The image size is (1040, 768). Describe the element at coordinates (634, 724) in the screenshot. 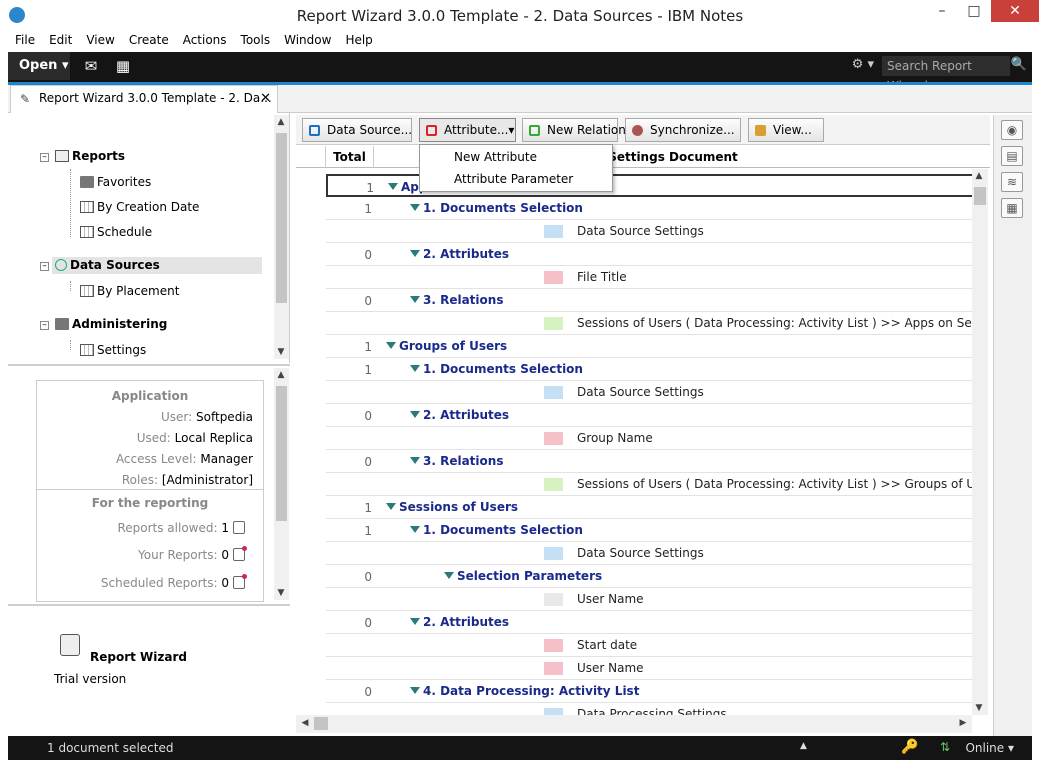

I see `horizontal-scrollbar: ◀ ▶` at that location.